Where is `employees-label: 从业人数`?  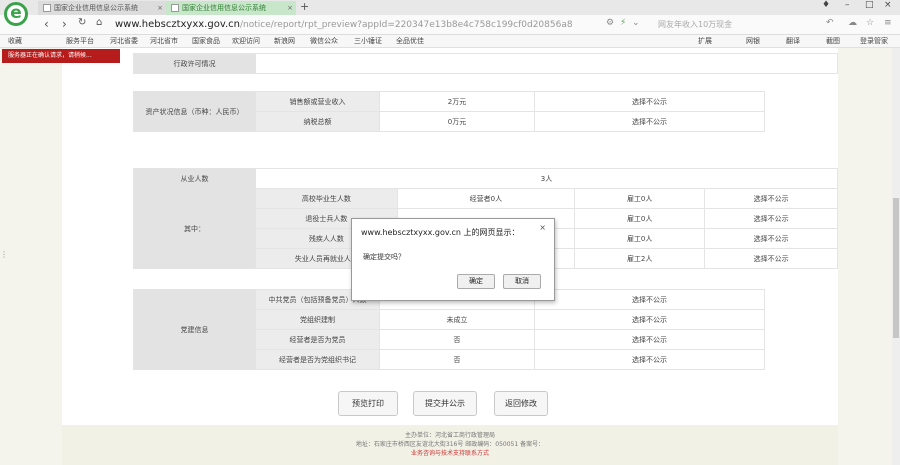 employees-label: 从业人数 is located at coordinates (194, 178).